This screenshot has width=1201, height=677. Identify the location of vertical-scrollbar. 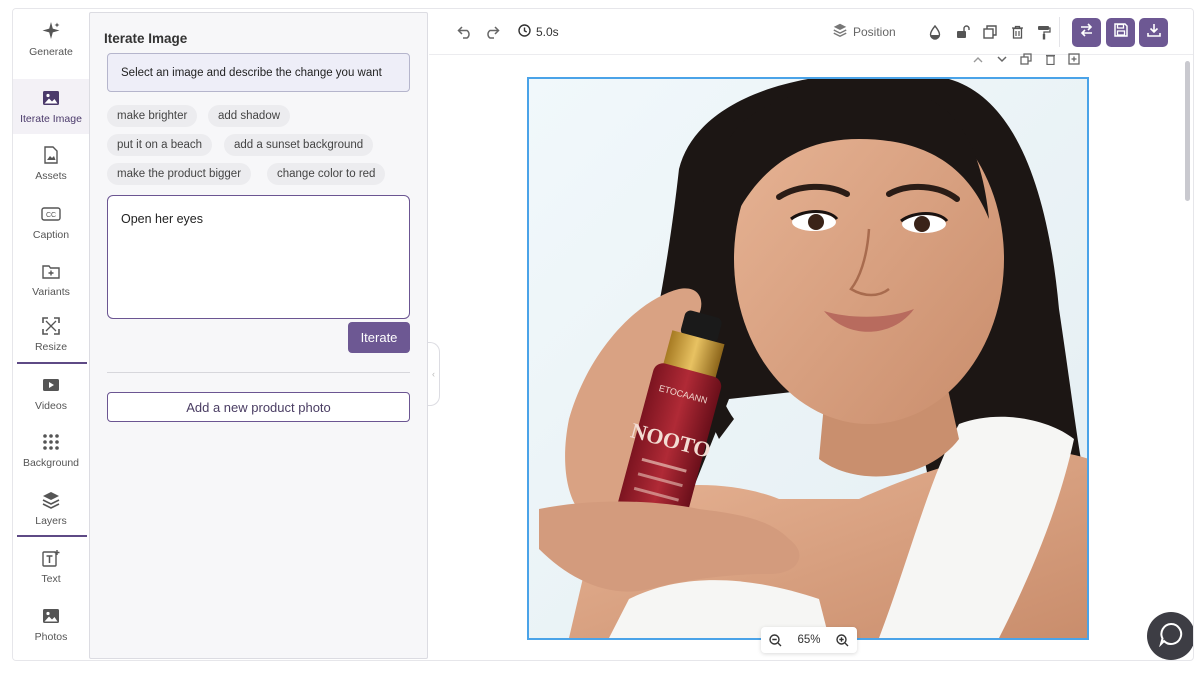
(1187, 131).